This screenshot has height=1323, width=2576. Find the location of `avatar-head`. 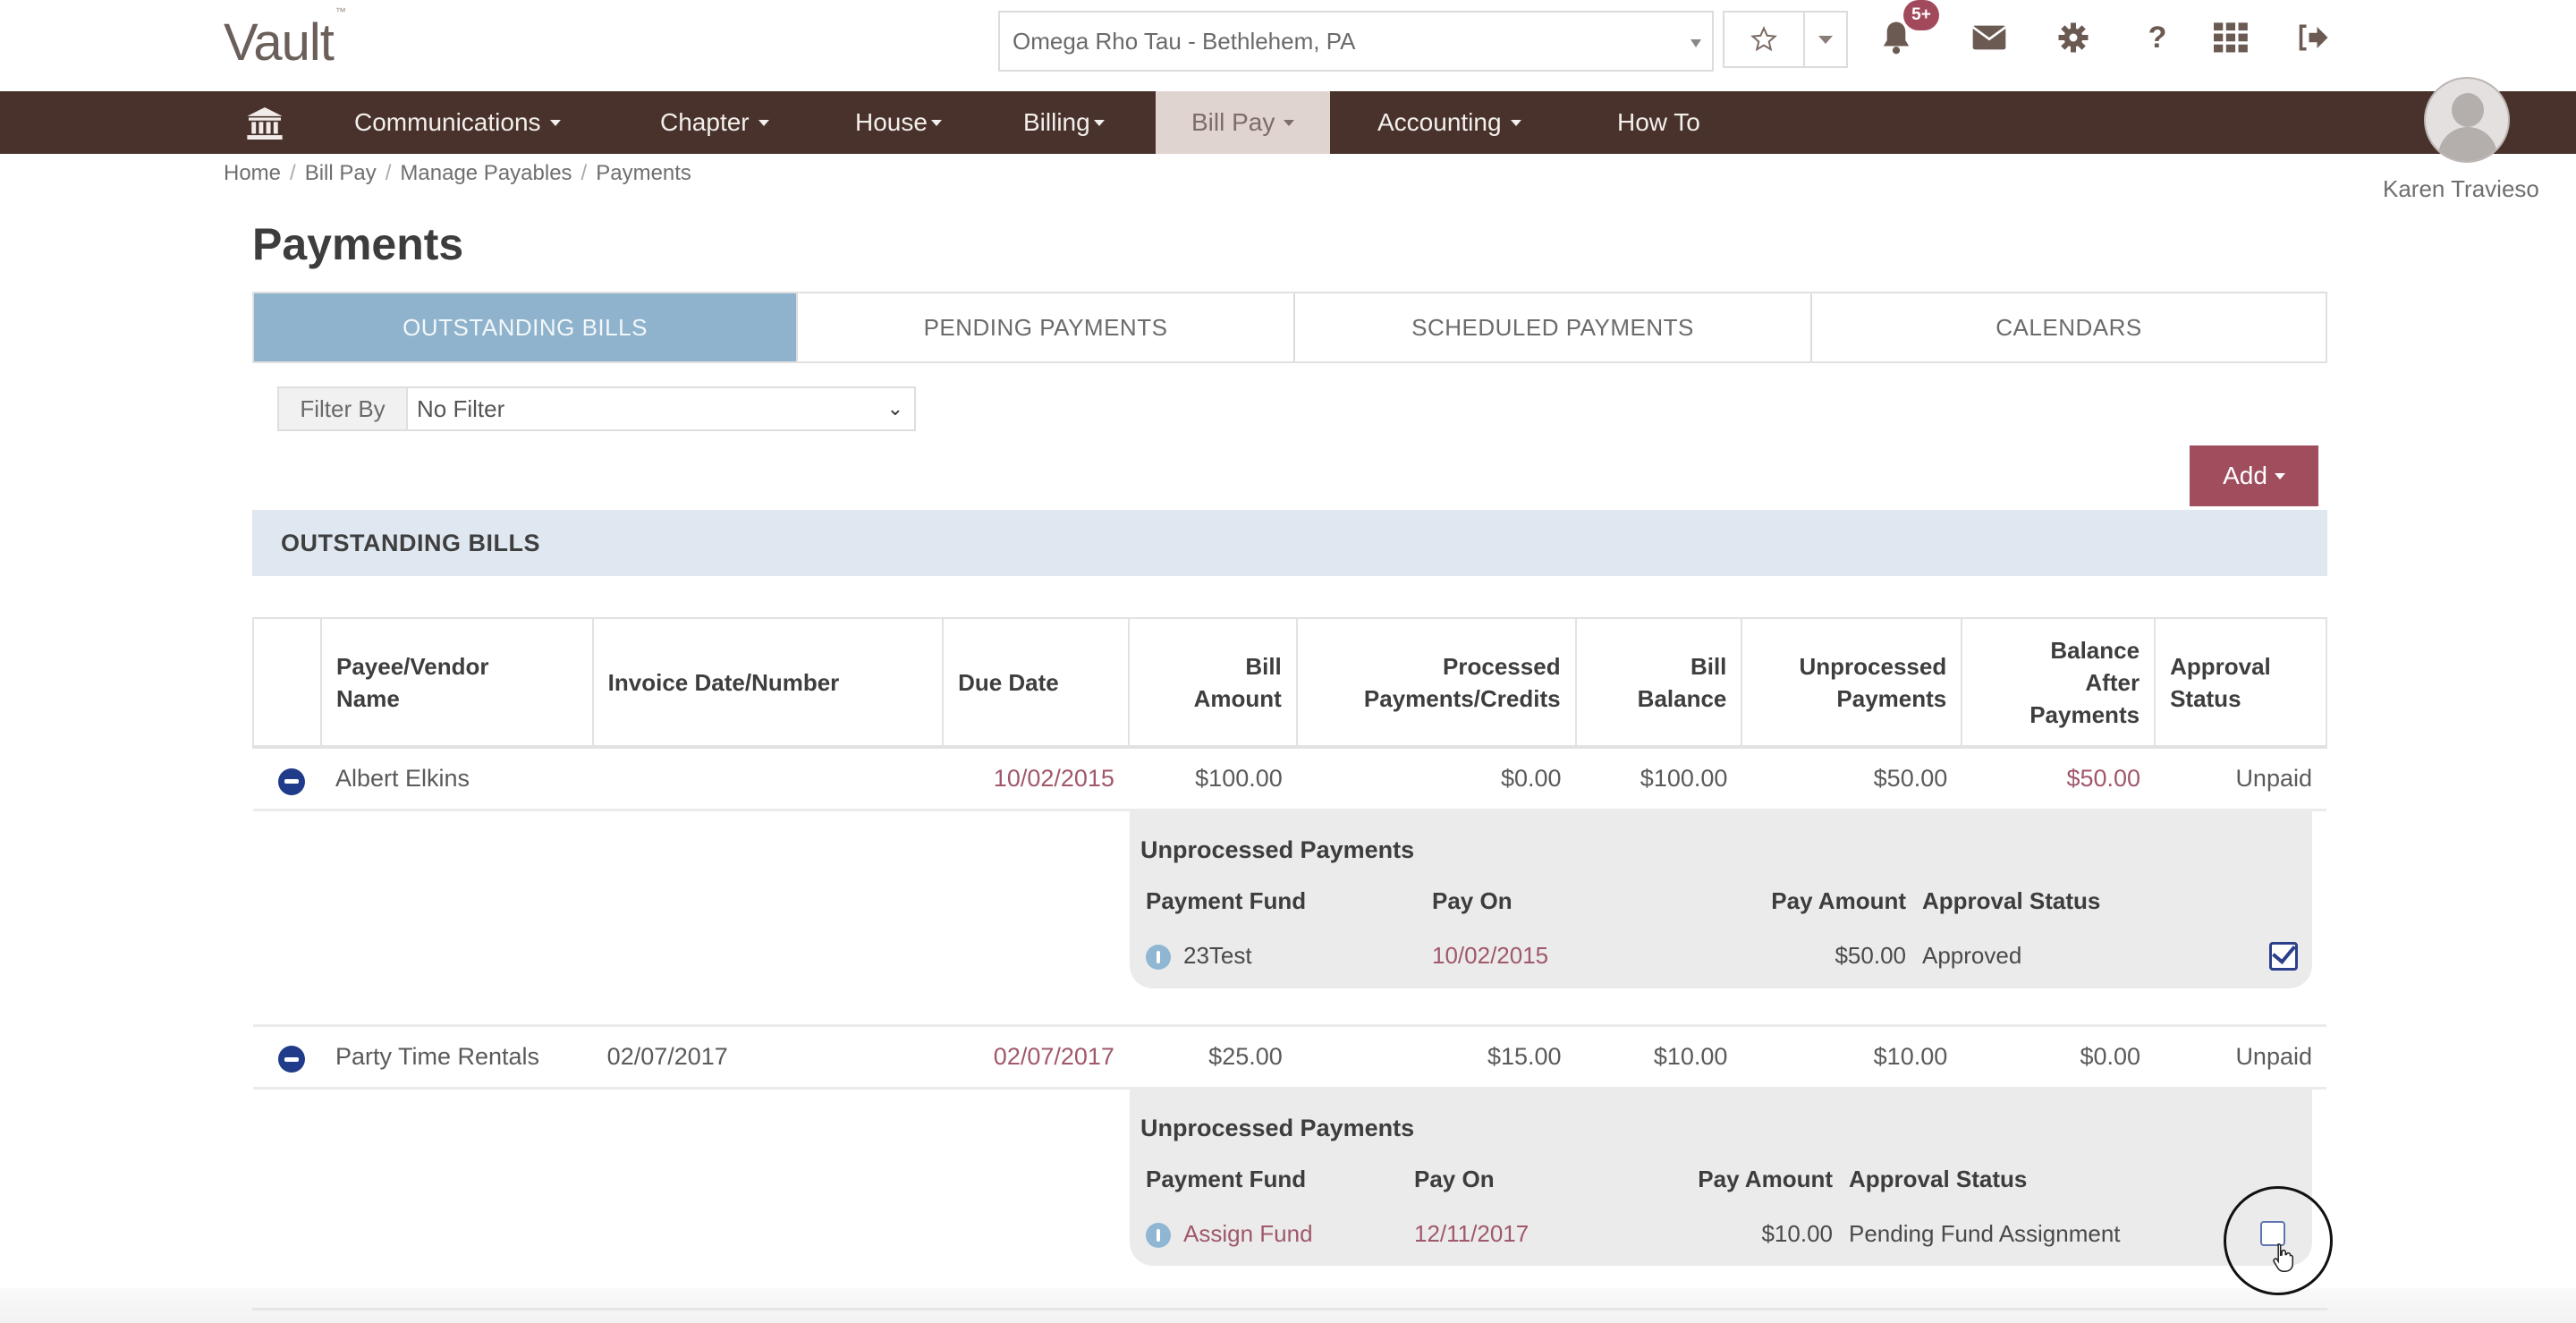

avatar-head is located at coordinates (2468, 110).